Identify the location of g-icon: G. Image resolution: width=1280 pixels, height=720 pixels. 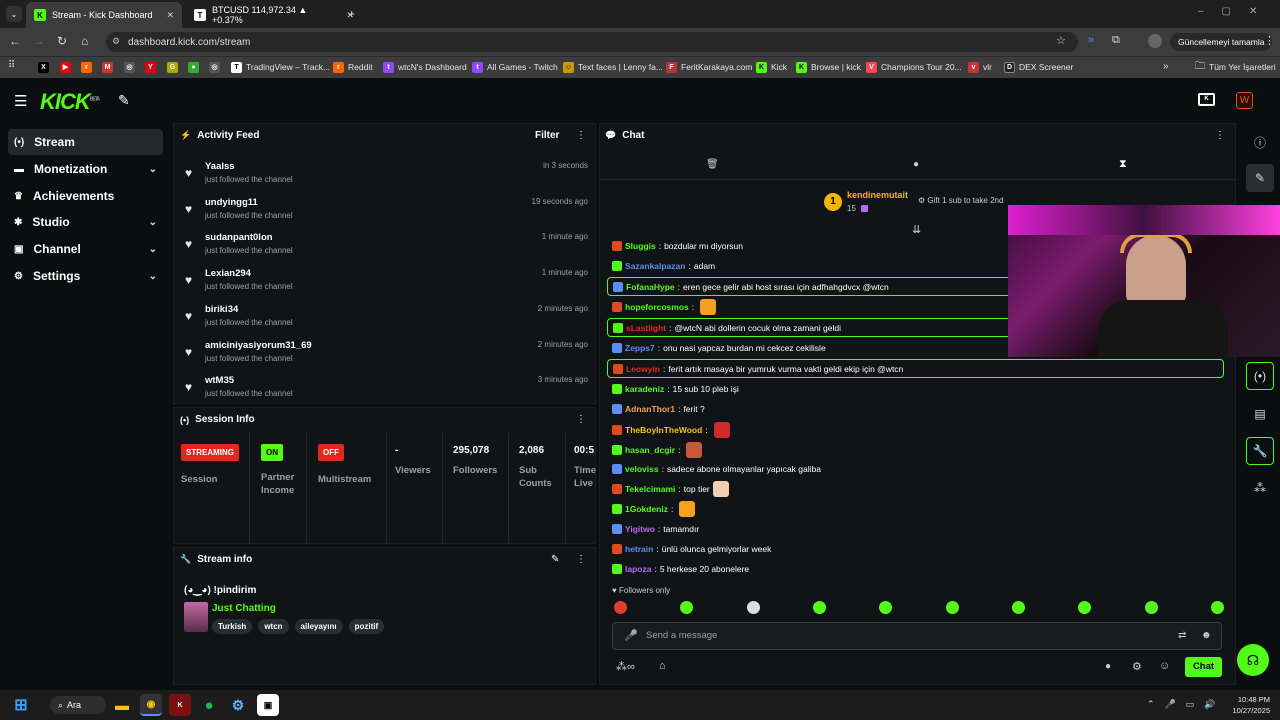
(172, 67).